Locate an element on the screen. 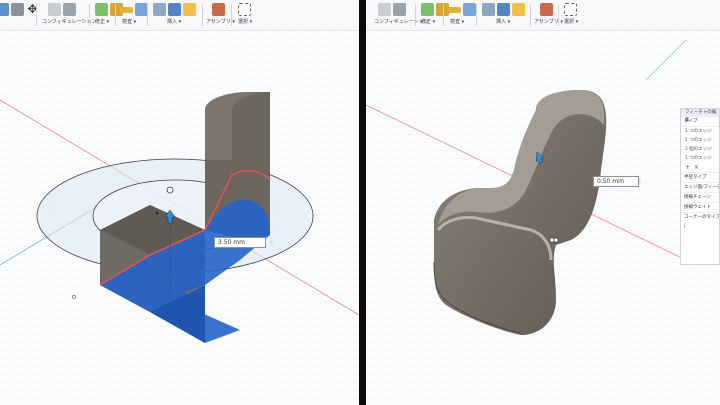  right-insert-group: 挿入 ▾ is located at coordinates (505, 15).